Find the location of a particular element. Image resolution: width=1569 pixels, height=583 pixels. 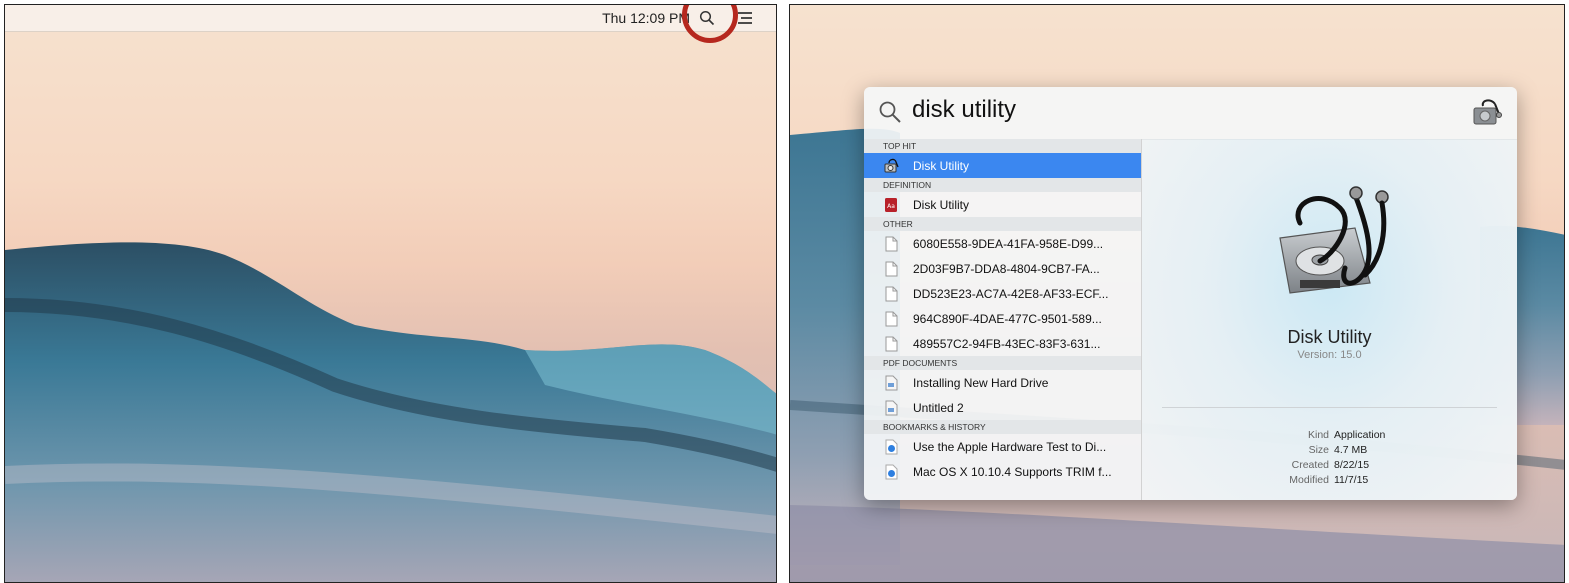

dictionary-icon: Aa is located at coordinates (891, 205).